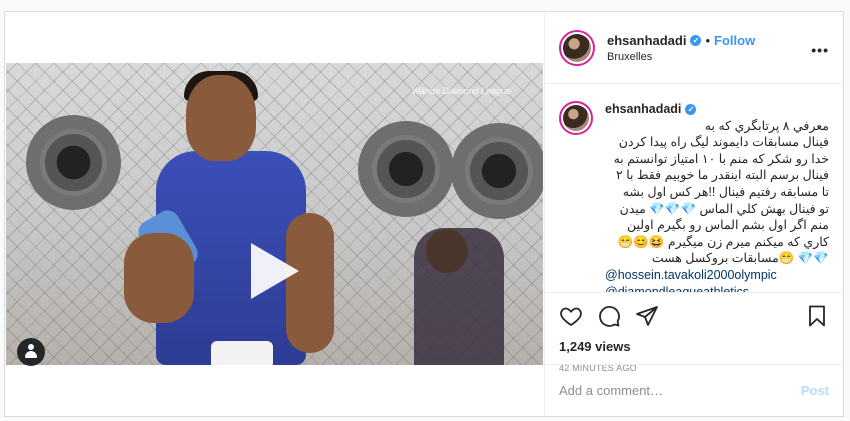 Image resolution: width=850 pixels, height=421 pixels. I want to click on video-logo: Wanda Diamond League, so click(461, 91).